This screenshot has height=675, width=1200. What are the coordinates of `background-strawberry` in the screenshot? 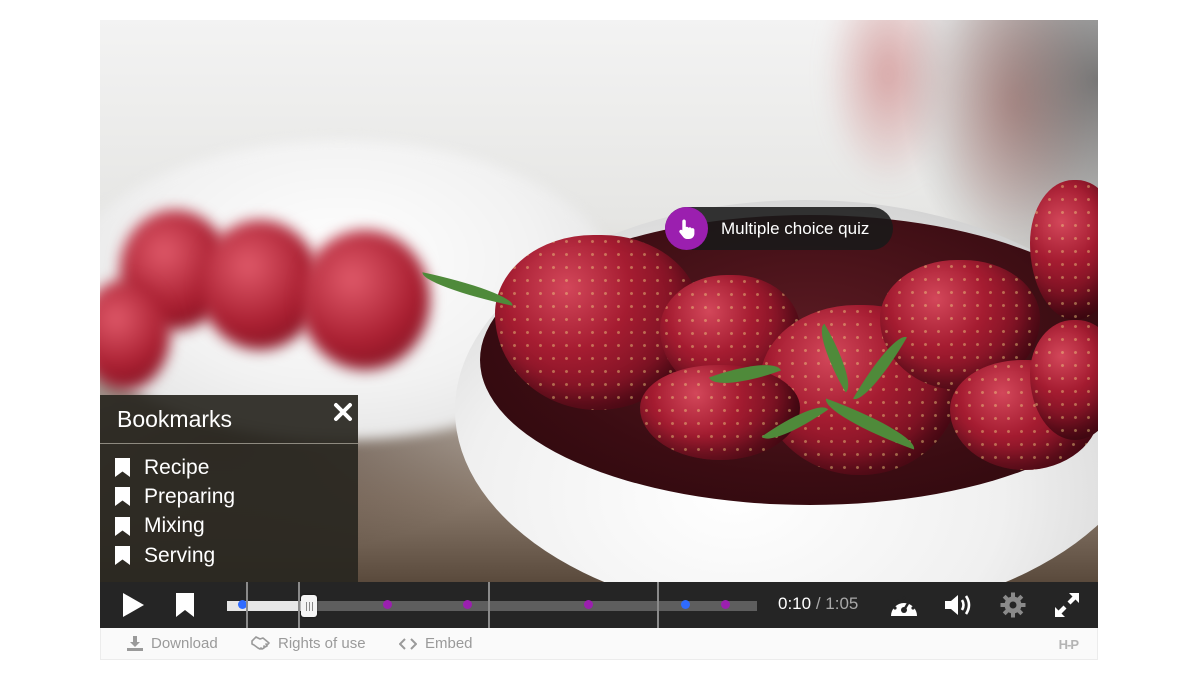 It's located at (365, 300).